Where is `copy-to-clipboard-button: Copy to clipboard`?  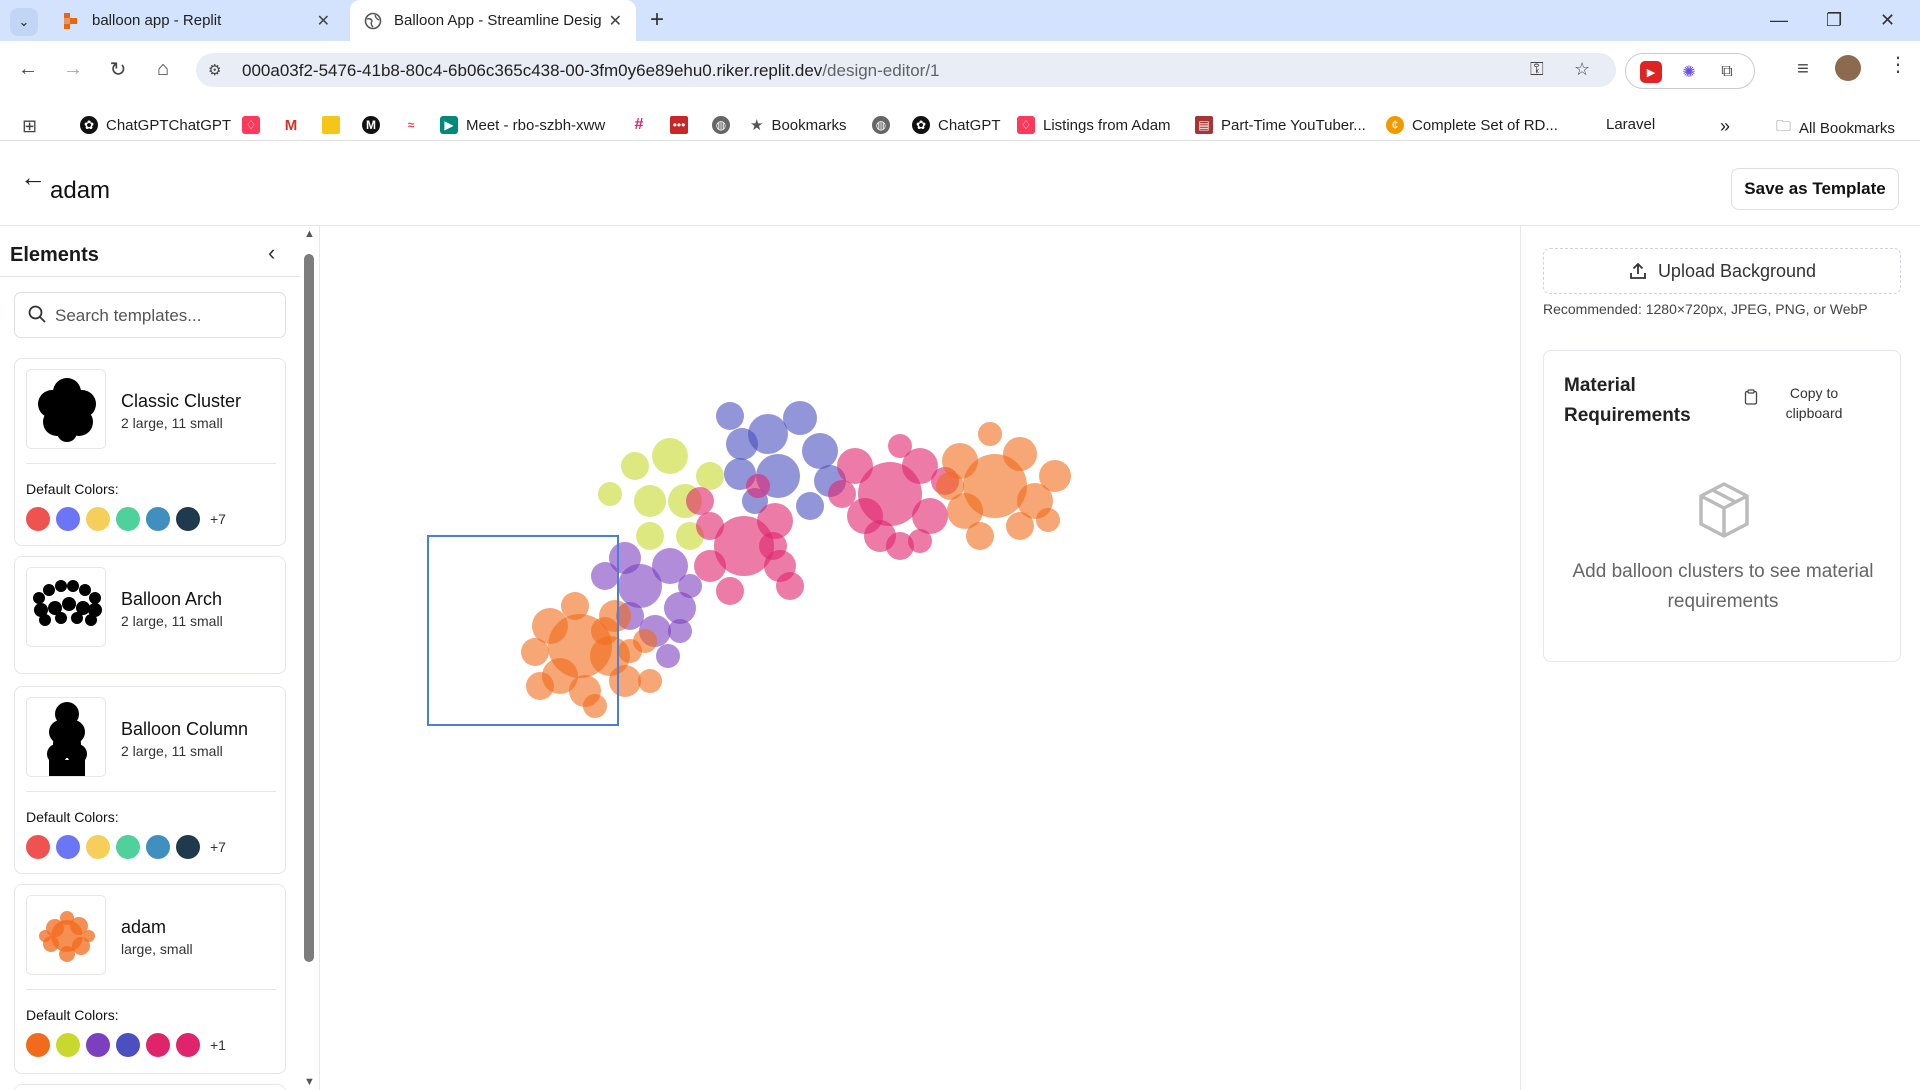
copy-to-clipboard-button: Copy to clipboard is located at coordinates (1814, 403).